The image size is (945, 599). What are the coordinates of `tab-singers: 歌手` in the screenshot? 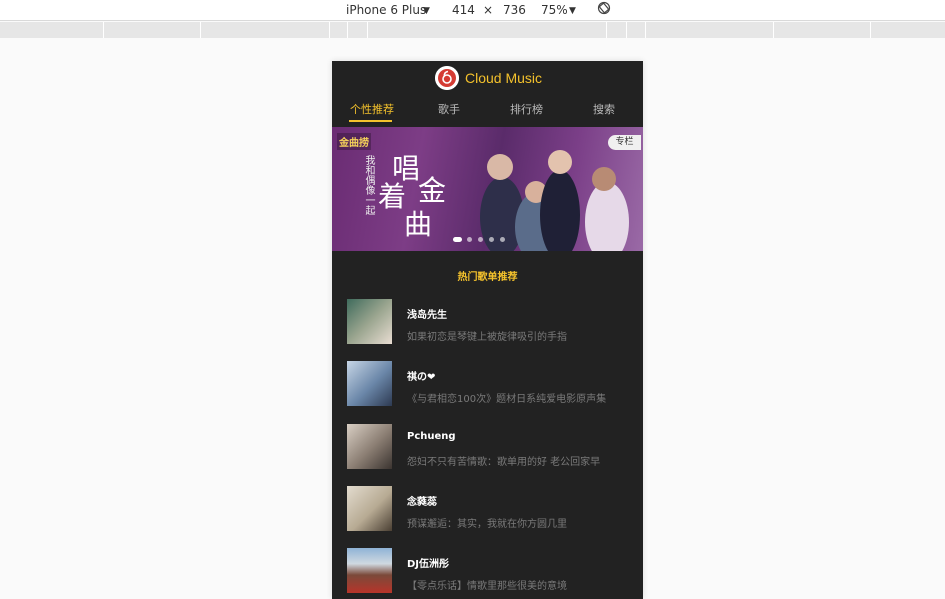 It's located at (449, 110).